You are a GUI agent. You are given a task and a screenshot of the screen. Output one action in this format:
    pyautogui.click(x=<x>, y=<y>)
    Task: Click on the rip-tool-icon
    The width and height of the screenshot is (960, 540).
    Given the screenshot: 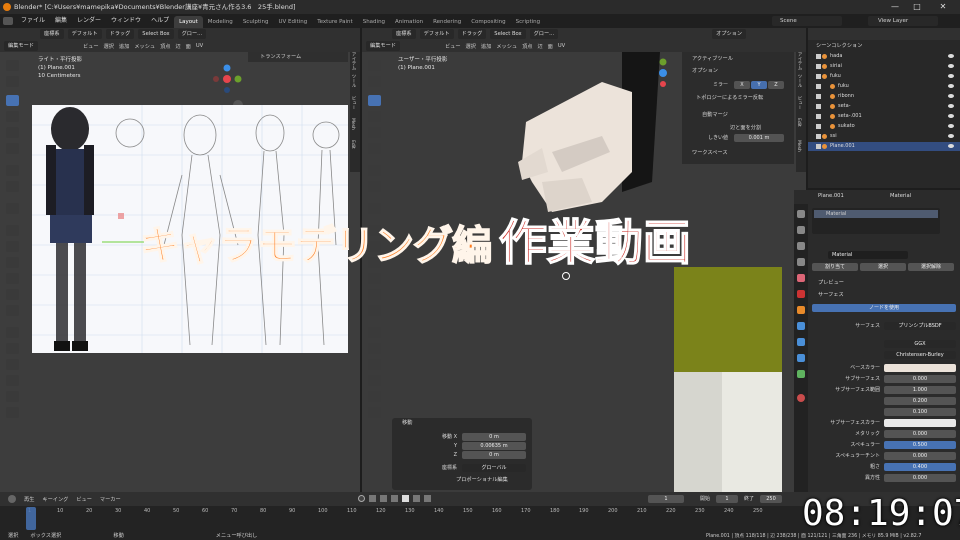 What is the action you would take?
    pyautogui.click(x=12, y=412)
    